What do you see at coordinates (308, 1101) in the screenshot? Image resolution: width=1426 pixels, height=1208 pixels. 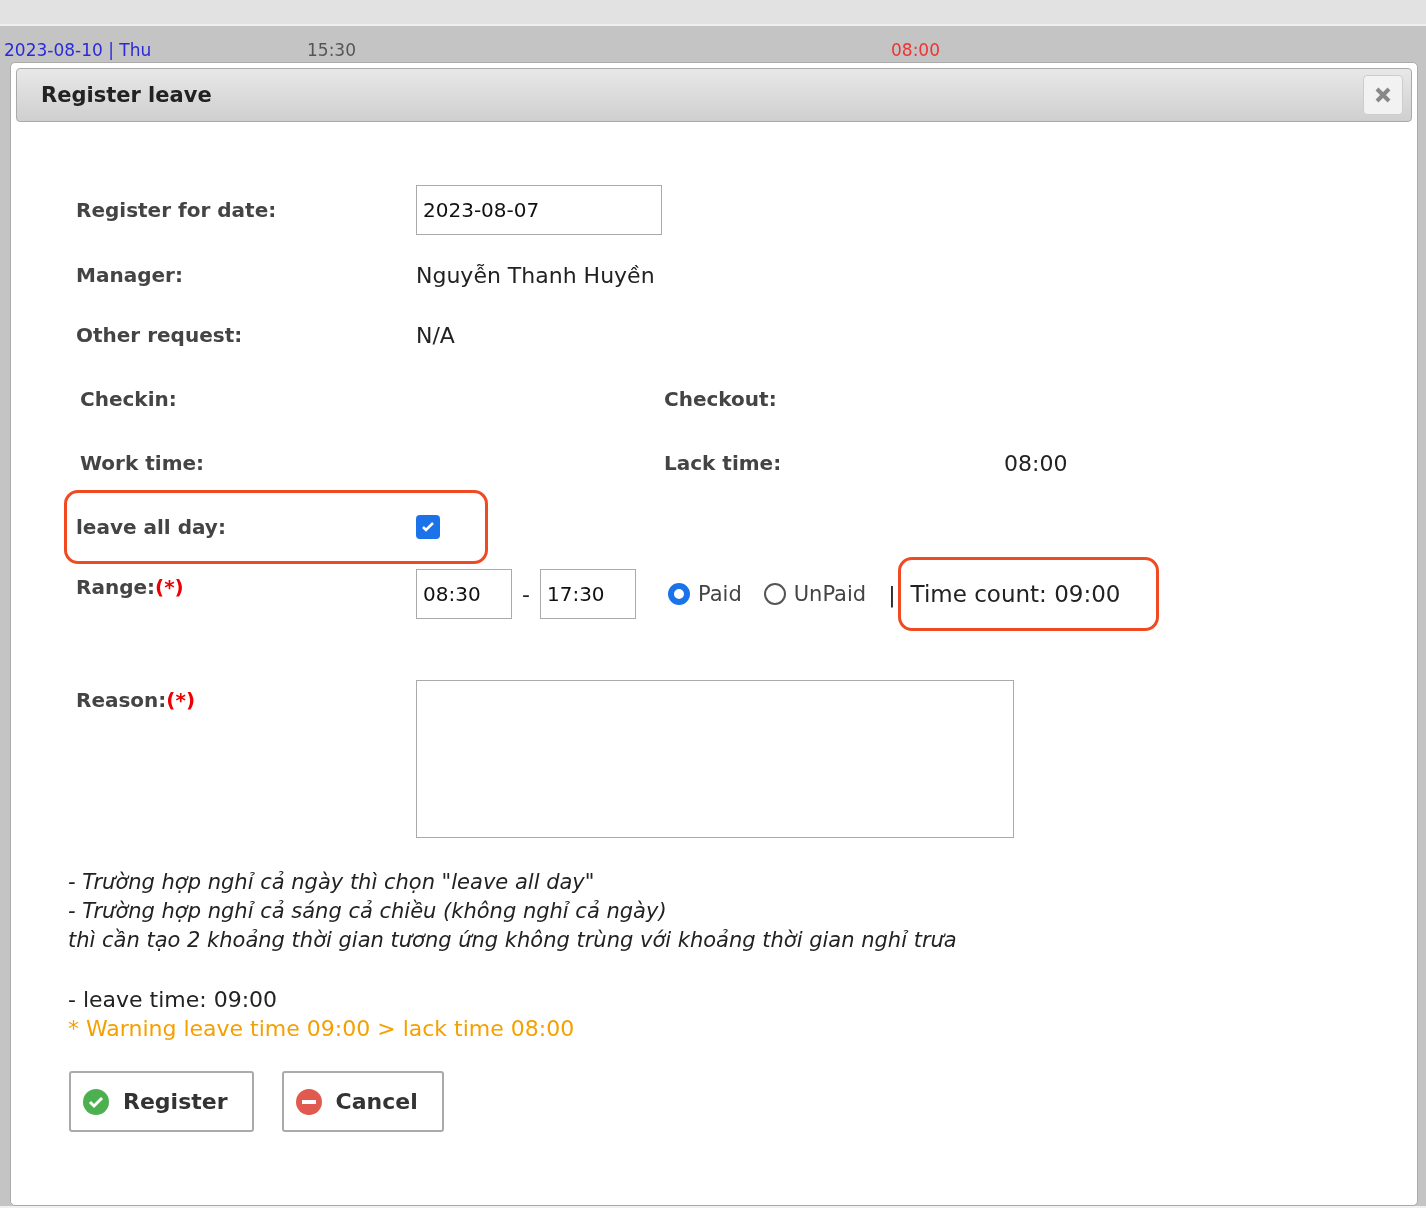 I see `minus-circle-icon` at bounding box center [308, 1101].